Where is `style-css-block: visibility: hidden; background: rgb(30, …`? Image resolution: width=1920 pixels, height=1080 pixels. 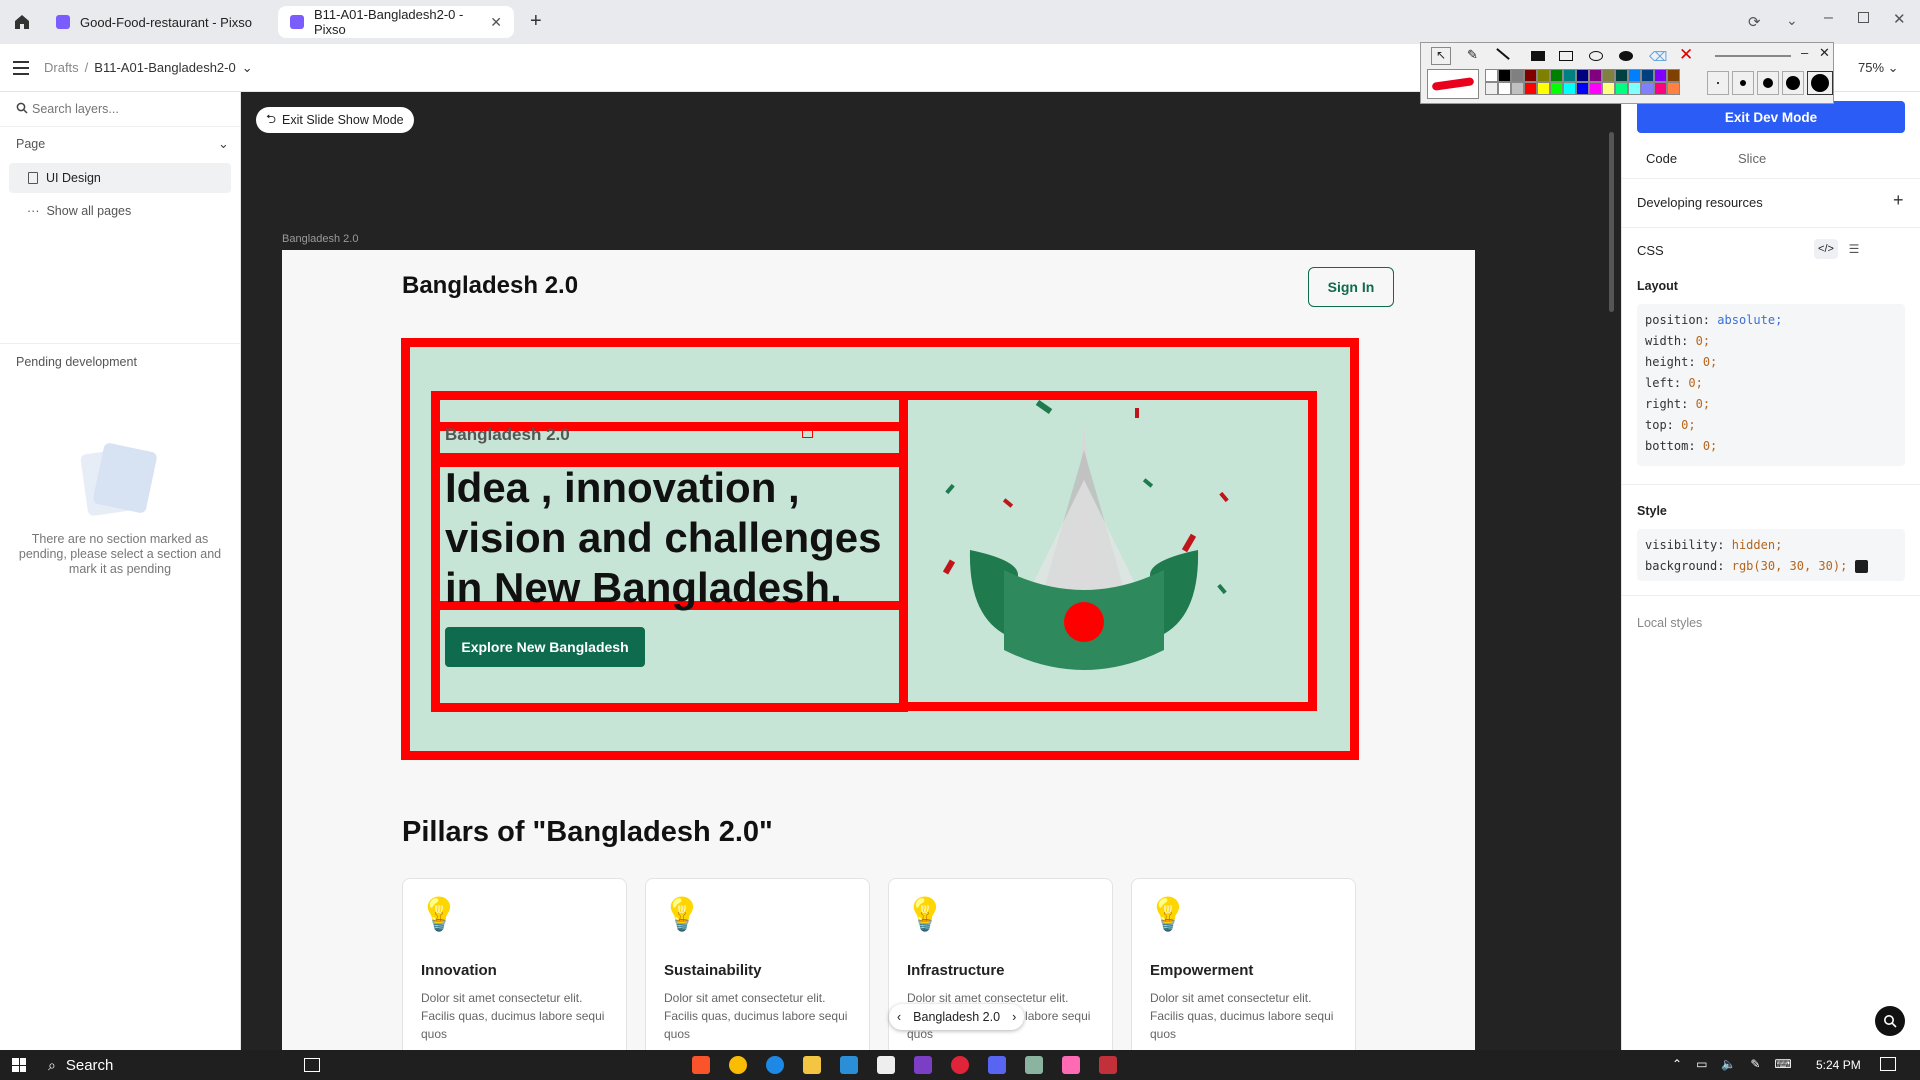
style-css-block: visibility: hidden; background: rgb(30, … is located at coordinates (1771, 555).